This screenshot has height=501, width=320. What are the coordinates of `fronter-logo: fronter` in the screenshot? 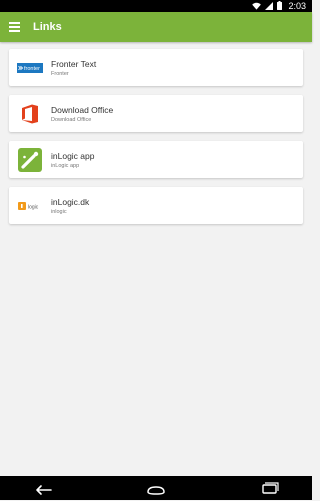 It's located at (30, 68).